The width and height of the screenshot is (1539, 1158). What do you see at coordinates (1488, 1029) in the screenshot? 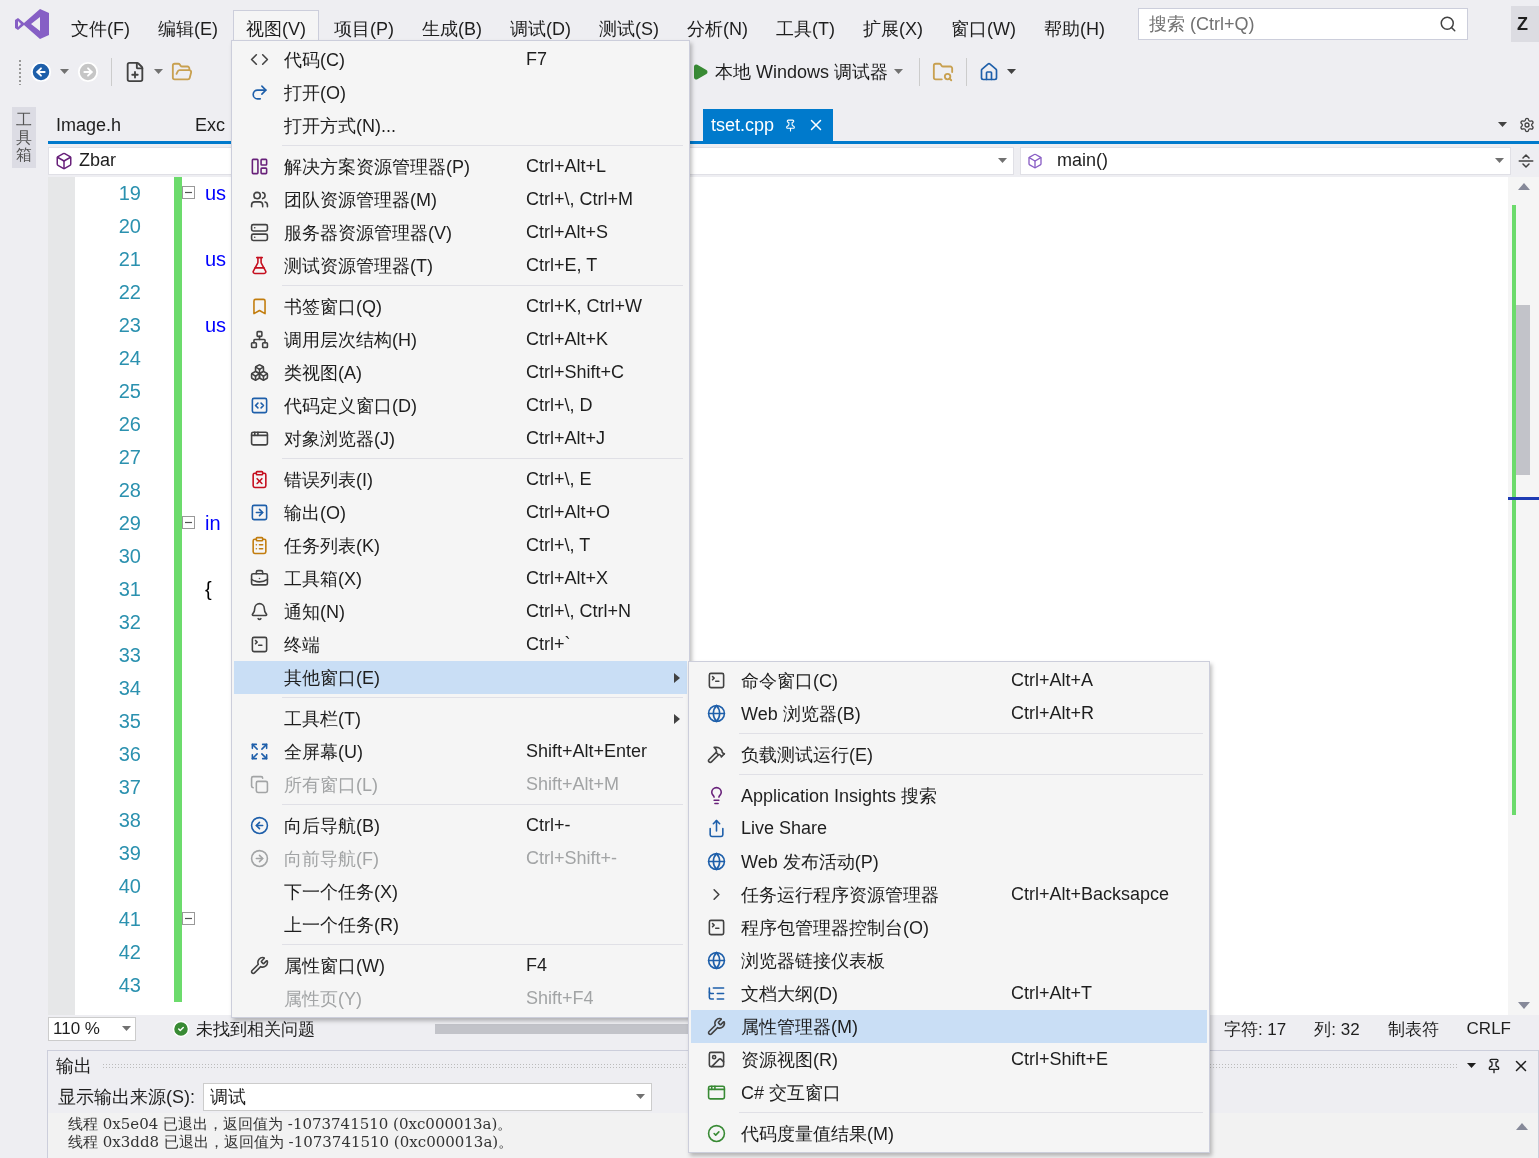
I see `line-ending-status: CRLF` at bounding box center [1488, 1029].